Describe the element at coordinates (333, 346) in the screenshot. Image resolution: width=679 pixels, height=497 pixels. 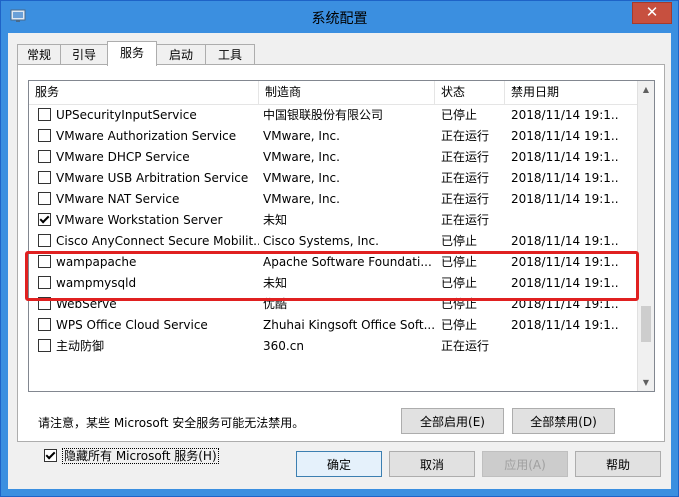
I see `table-row: 主动防御 360.cn 正在运行` at that location.